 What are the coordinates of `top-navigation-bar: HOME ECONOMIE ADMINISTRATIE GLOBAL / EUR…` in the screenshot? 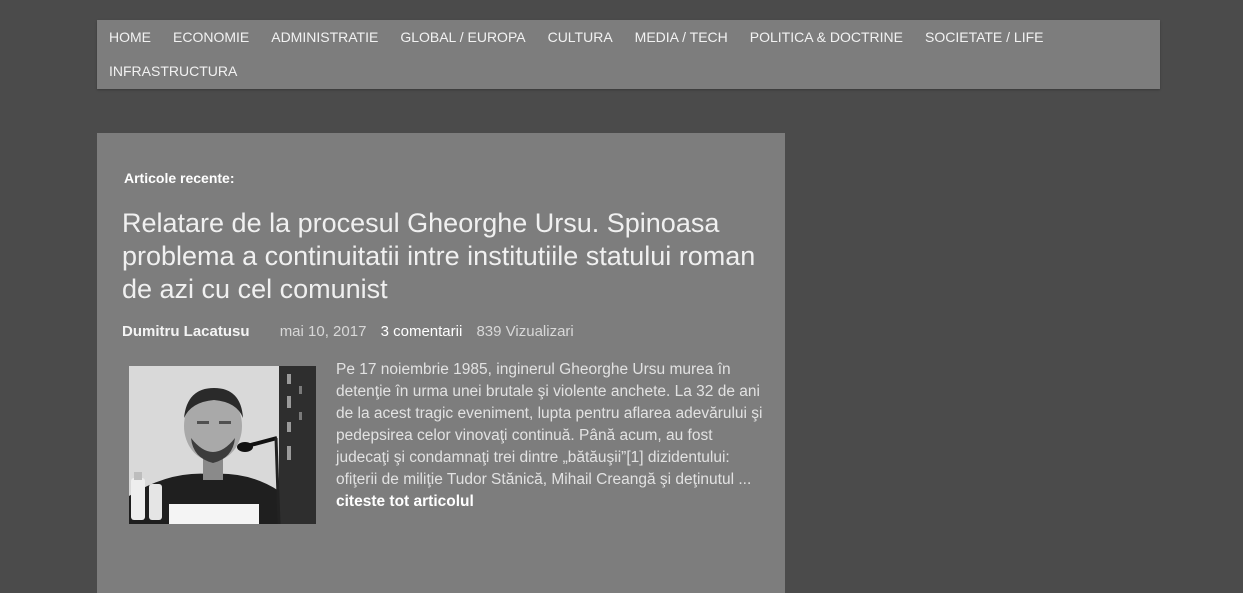 It's located at (628, 54).